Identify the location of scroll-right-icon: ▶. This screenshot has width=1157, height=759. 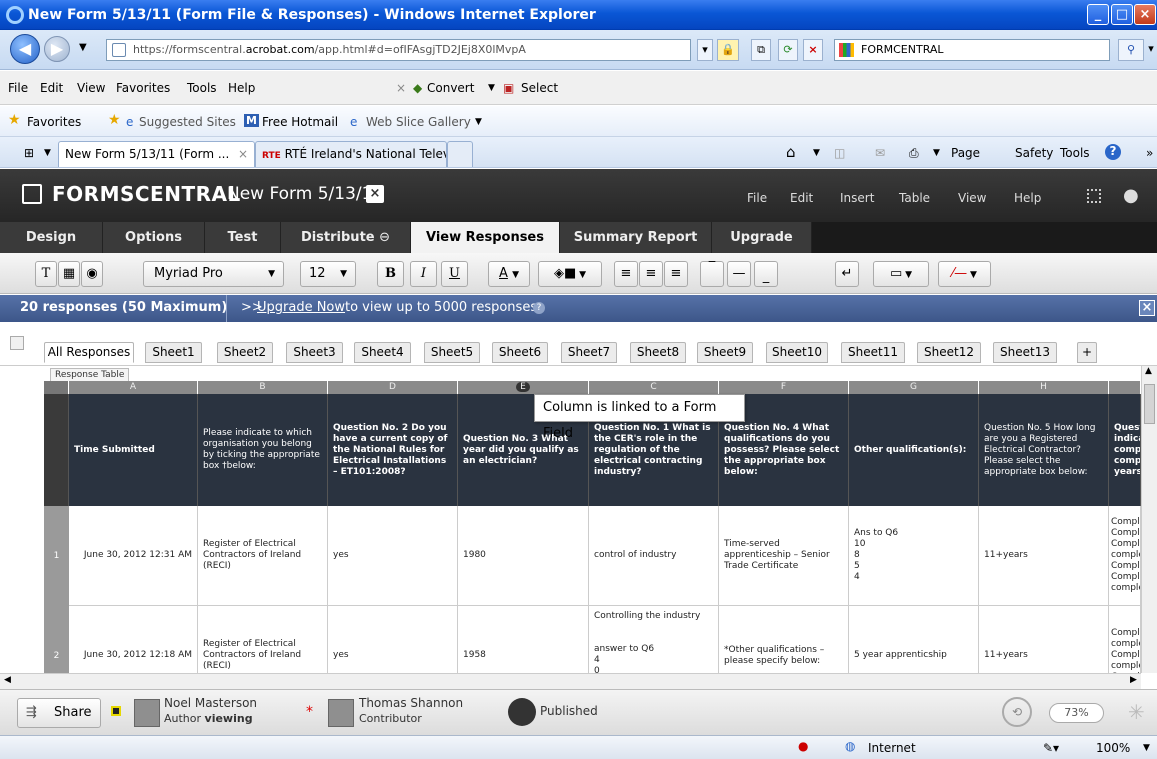
(1133, 680).